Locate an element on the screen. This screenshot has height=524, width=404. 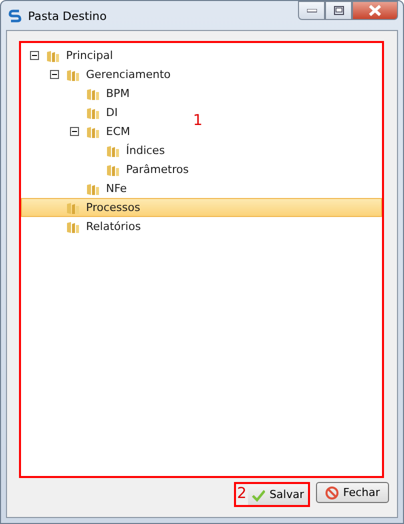
maximize-icon is located at coordinates (339, 10).